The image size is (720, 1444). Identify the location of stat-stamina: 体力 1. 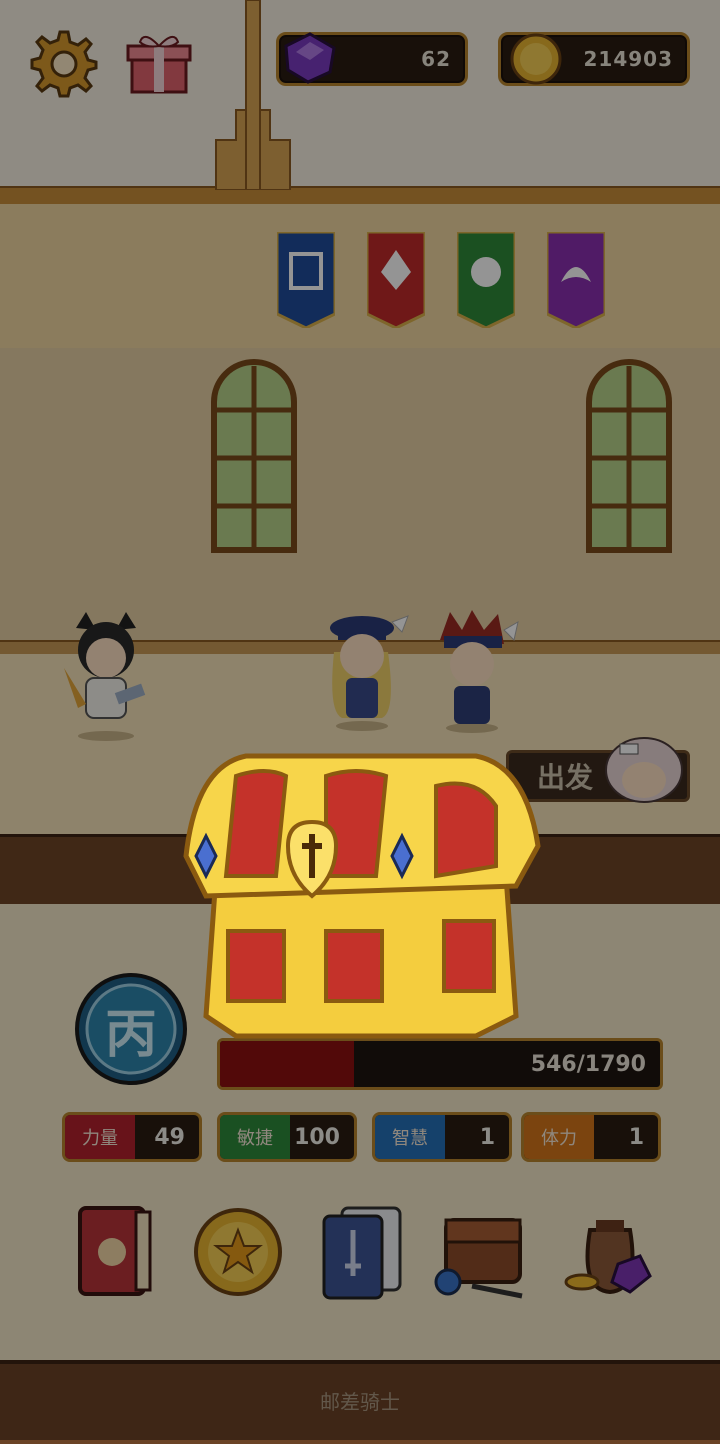
(591, 1137).